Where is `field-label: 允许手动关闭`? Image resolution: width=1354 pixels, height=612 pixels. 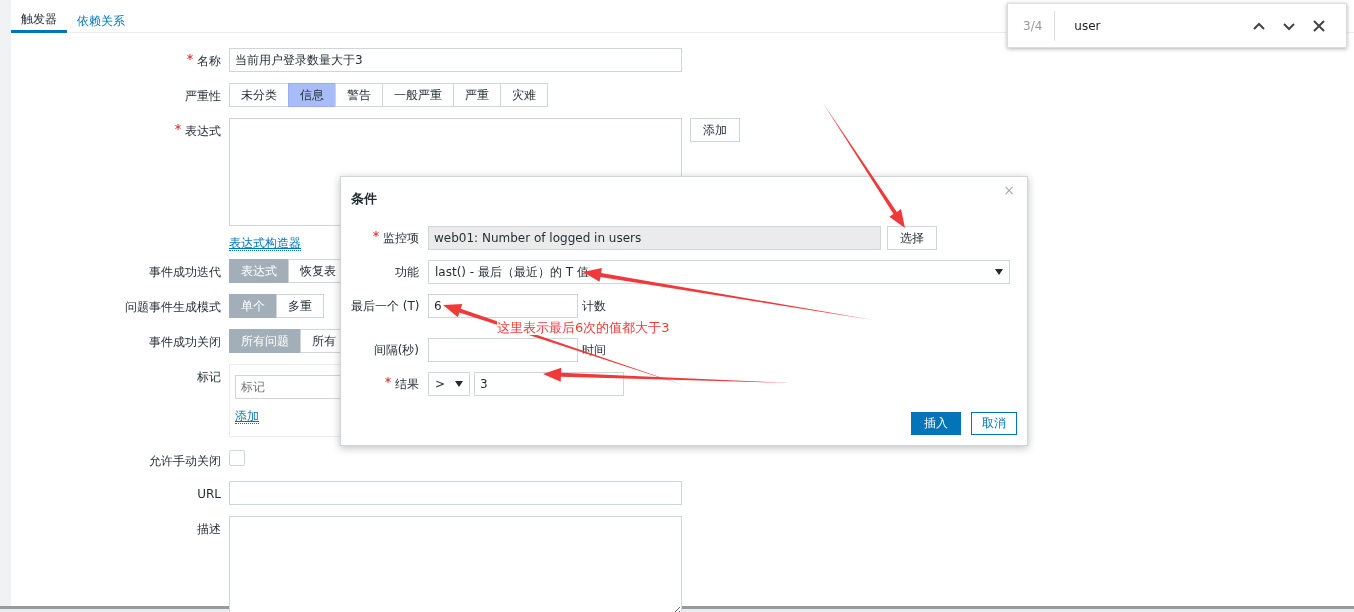
field-label: 允许手动关闭 is located at coordinates (184, 461).